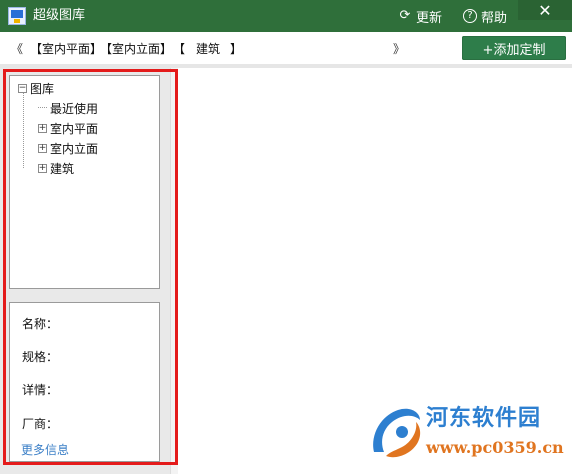 The image size is (572, 474). What do you see at coordinates (514, 48) in the screenshot?
I see `add-custom-button: +添加定制` at bounding box center [514, 48].